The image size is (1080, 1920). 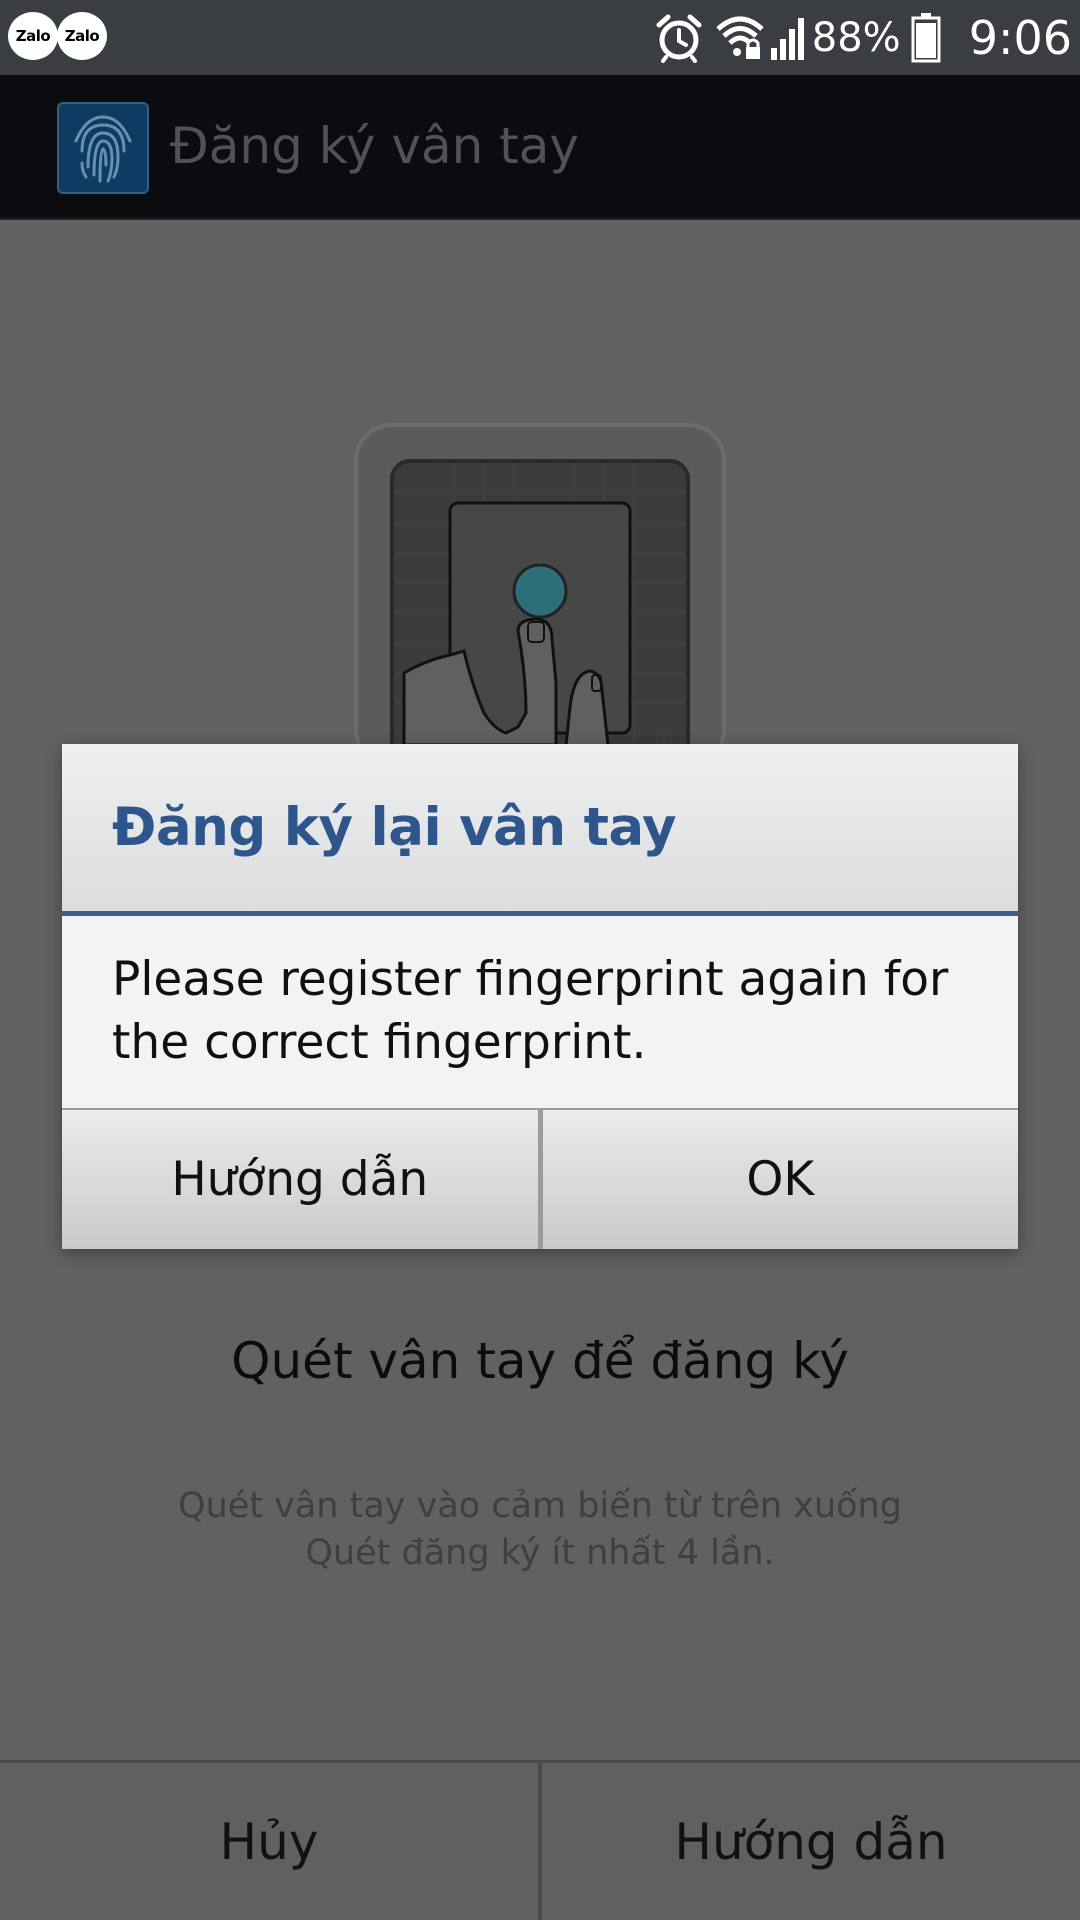 What do you see at coordinates (856, 37) in the screenshot?
I see `battery-percent: 88%` at bounding box center [856, 37].